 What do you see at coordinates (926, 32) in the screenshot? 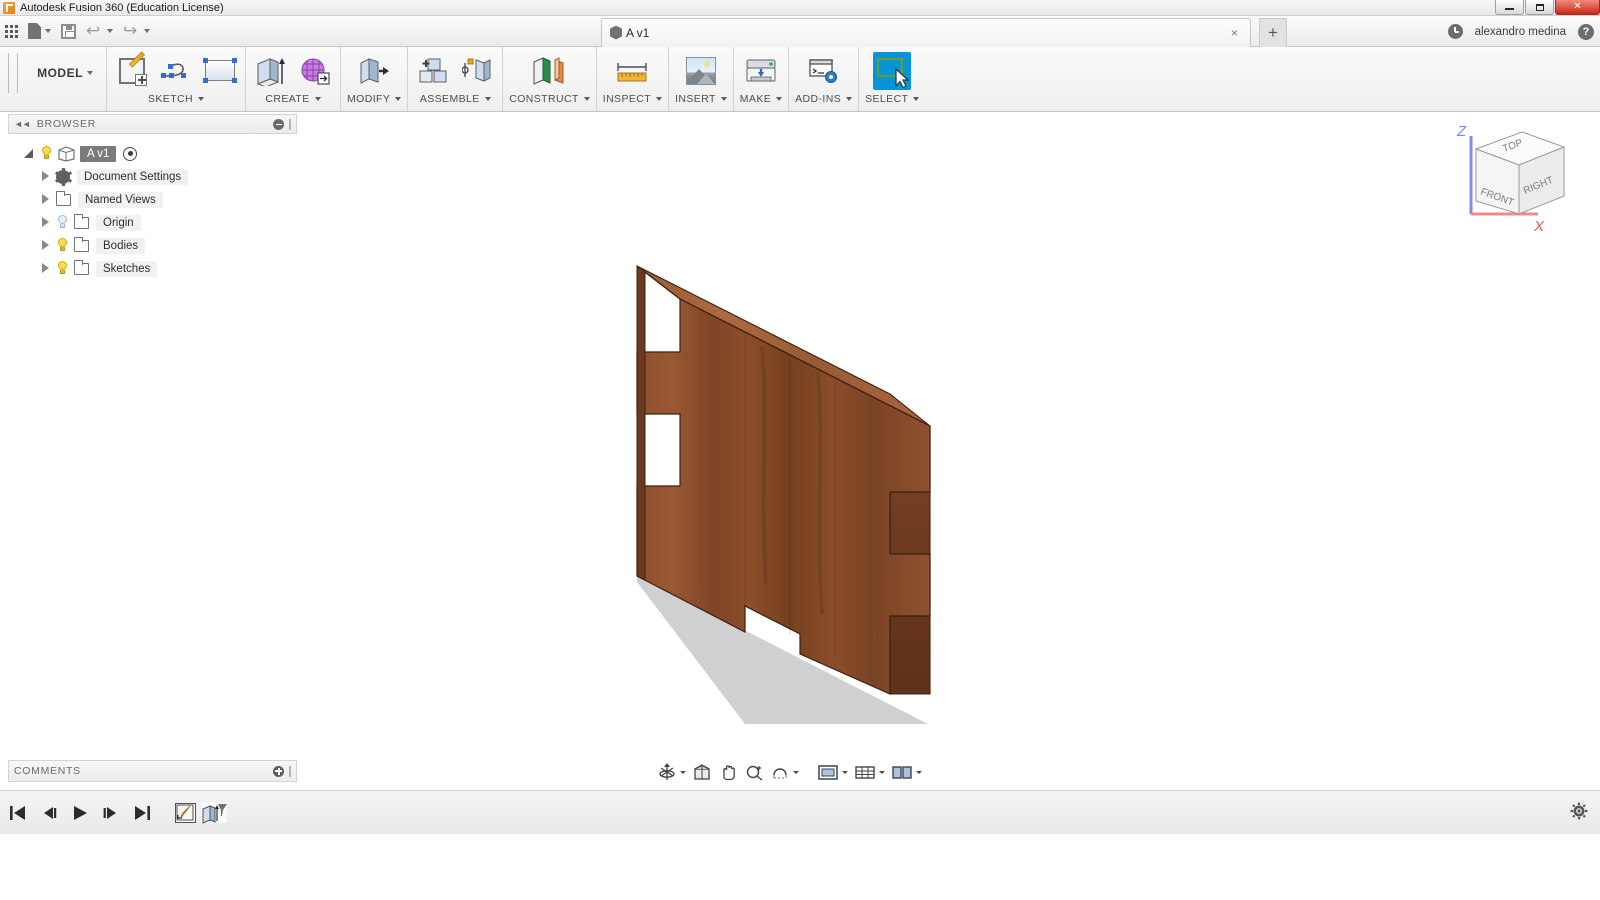
I see `document-tab: A v1 ×` at bounding box center [926, 32].